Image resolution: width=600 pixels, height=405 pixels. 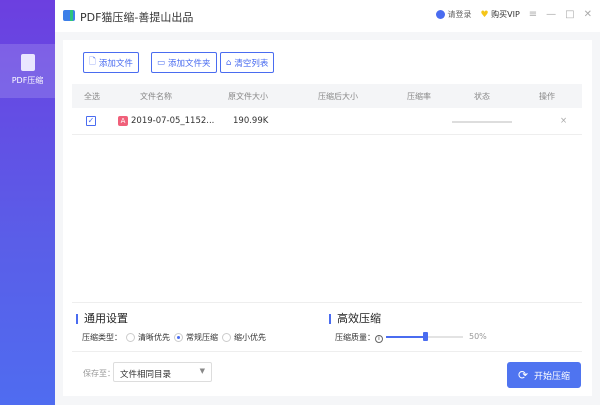 What do you see at coordinates (419, 96) in the screenshot?
I see `col-ratio: 压缩率` at bounding box center [419, 96].